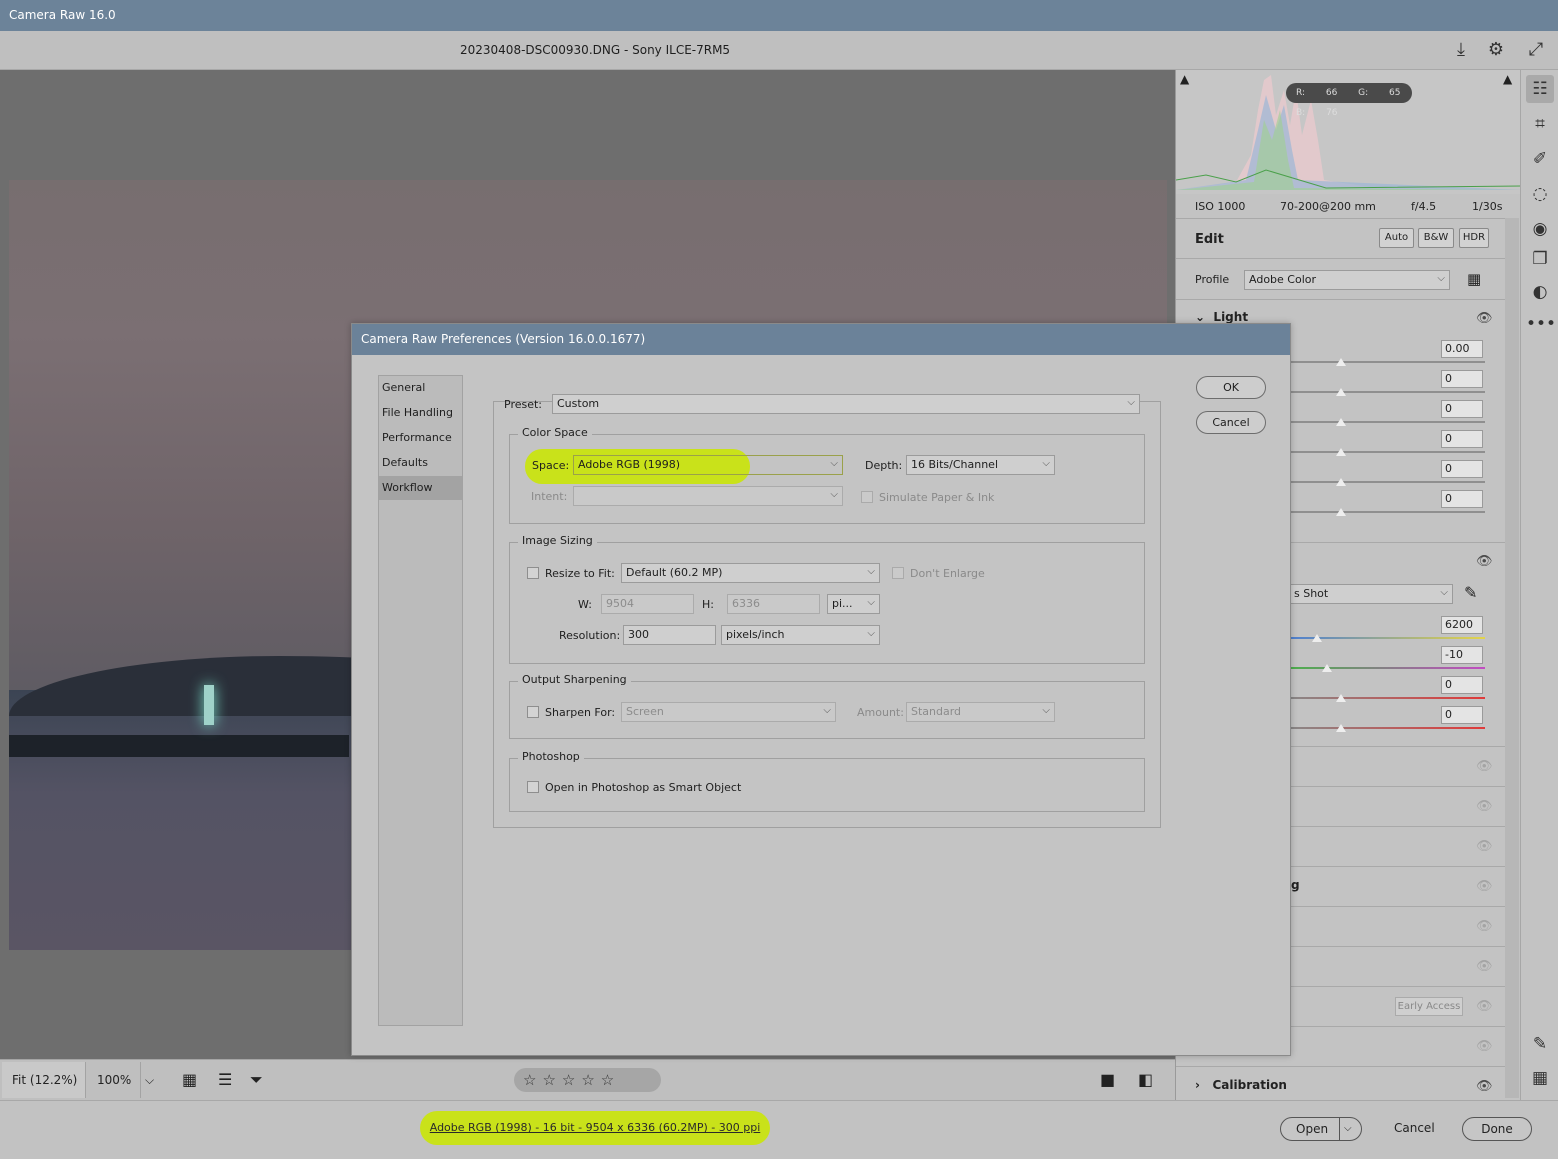 Image resolution: width=1558 pixels, height=1159 pixels. What do you see at coordinates (574, 679) in the screenshot?
I see `output-sharpening-title: Output Sharpening` at bounding box center [574, 679].